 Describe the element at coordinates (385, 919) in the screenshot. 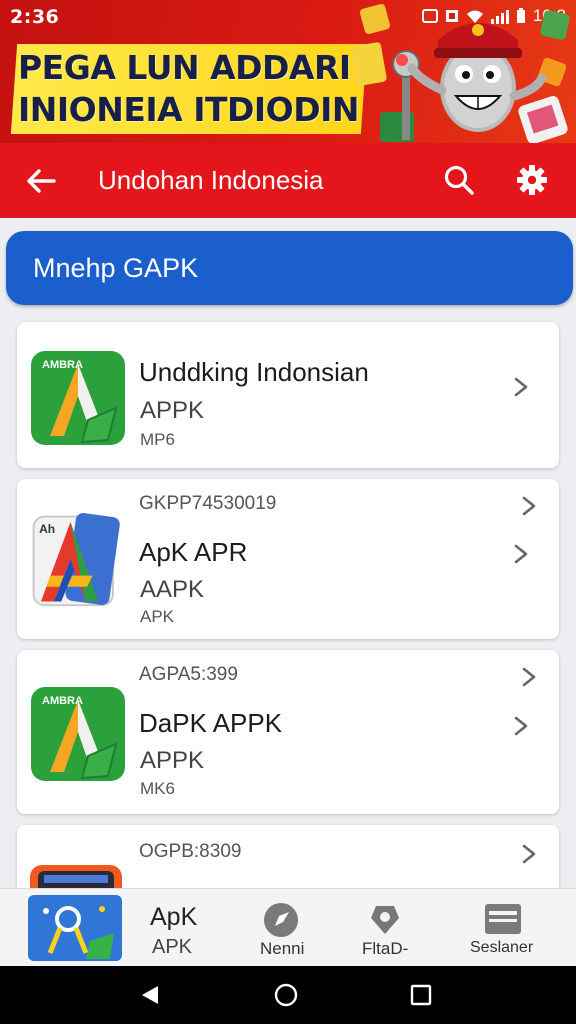

I see `nav-feed-icon` at that location.